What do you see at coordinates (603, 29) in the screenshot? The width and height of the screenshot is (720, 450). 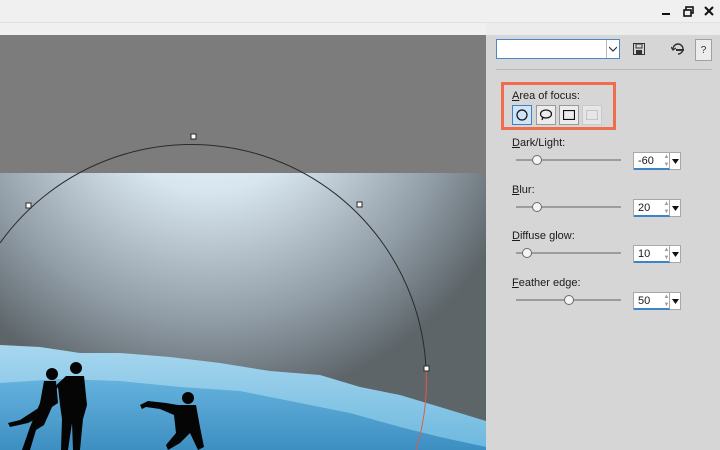 I see `panel-top-strip` at bounding box center [603, 29].